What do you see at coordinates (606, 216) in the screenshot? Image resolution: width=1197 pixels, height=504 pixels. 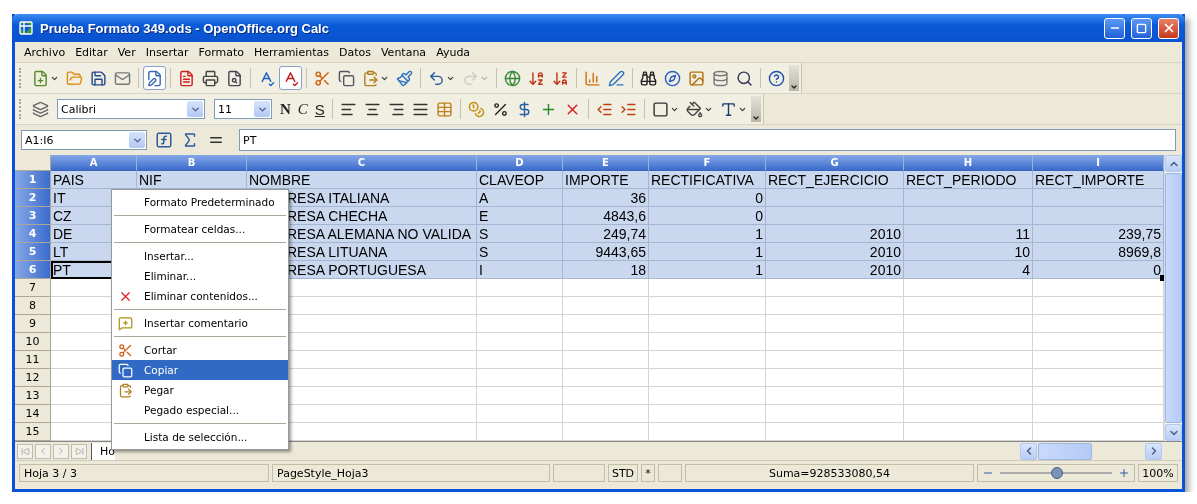 I see `table-cell: 4843,6` at bounding box center [606, 216].